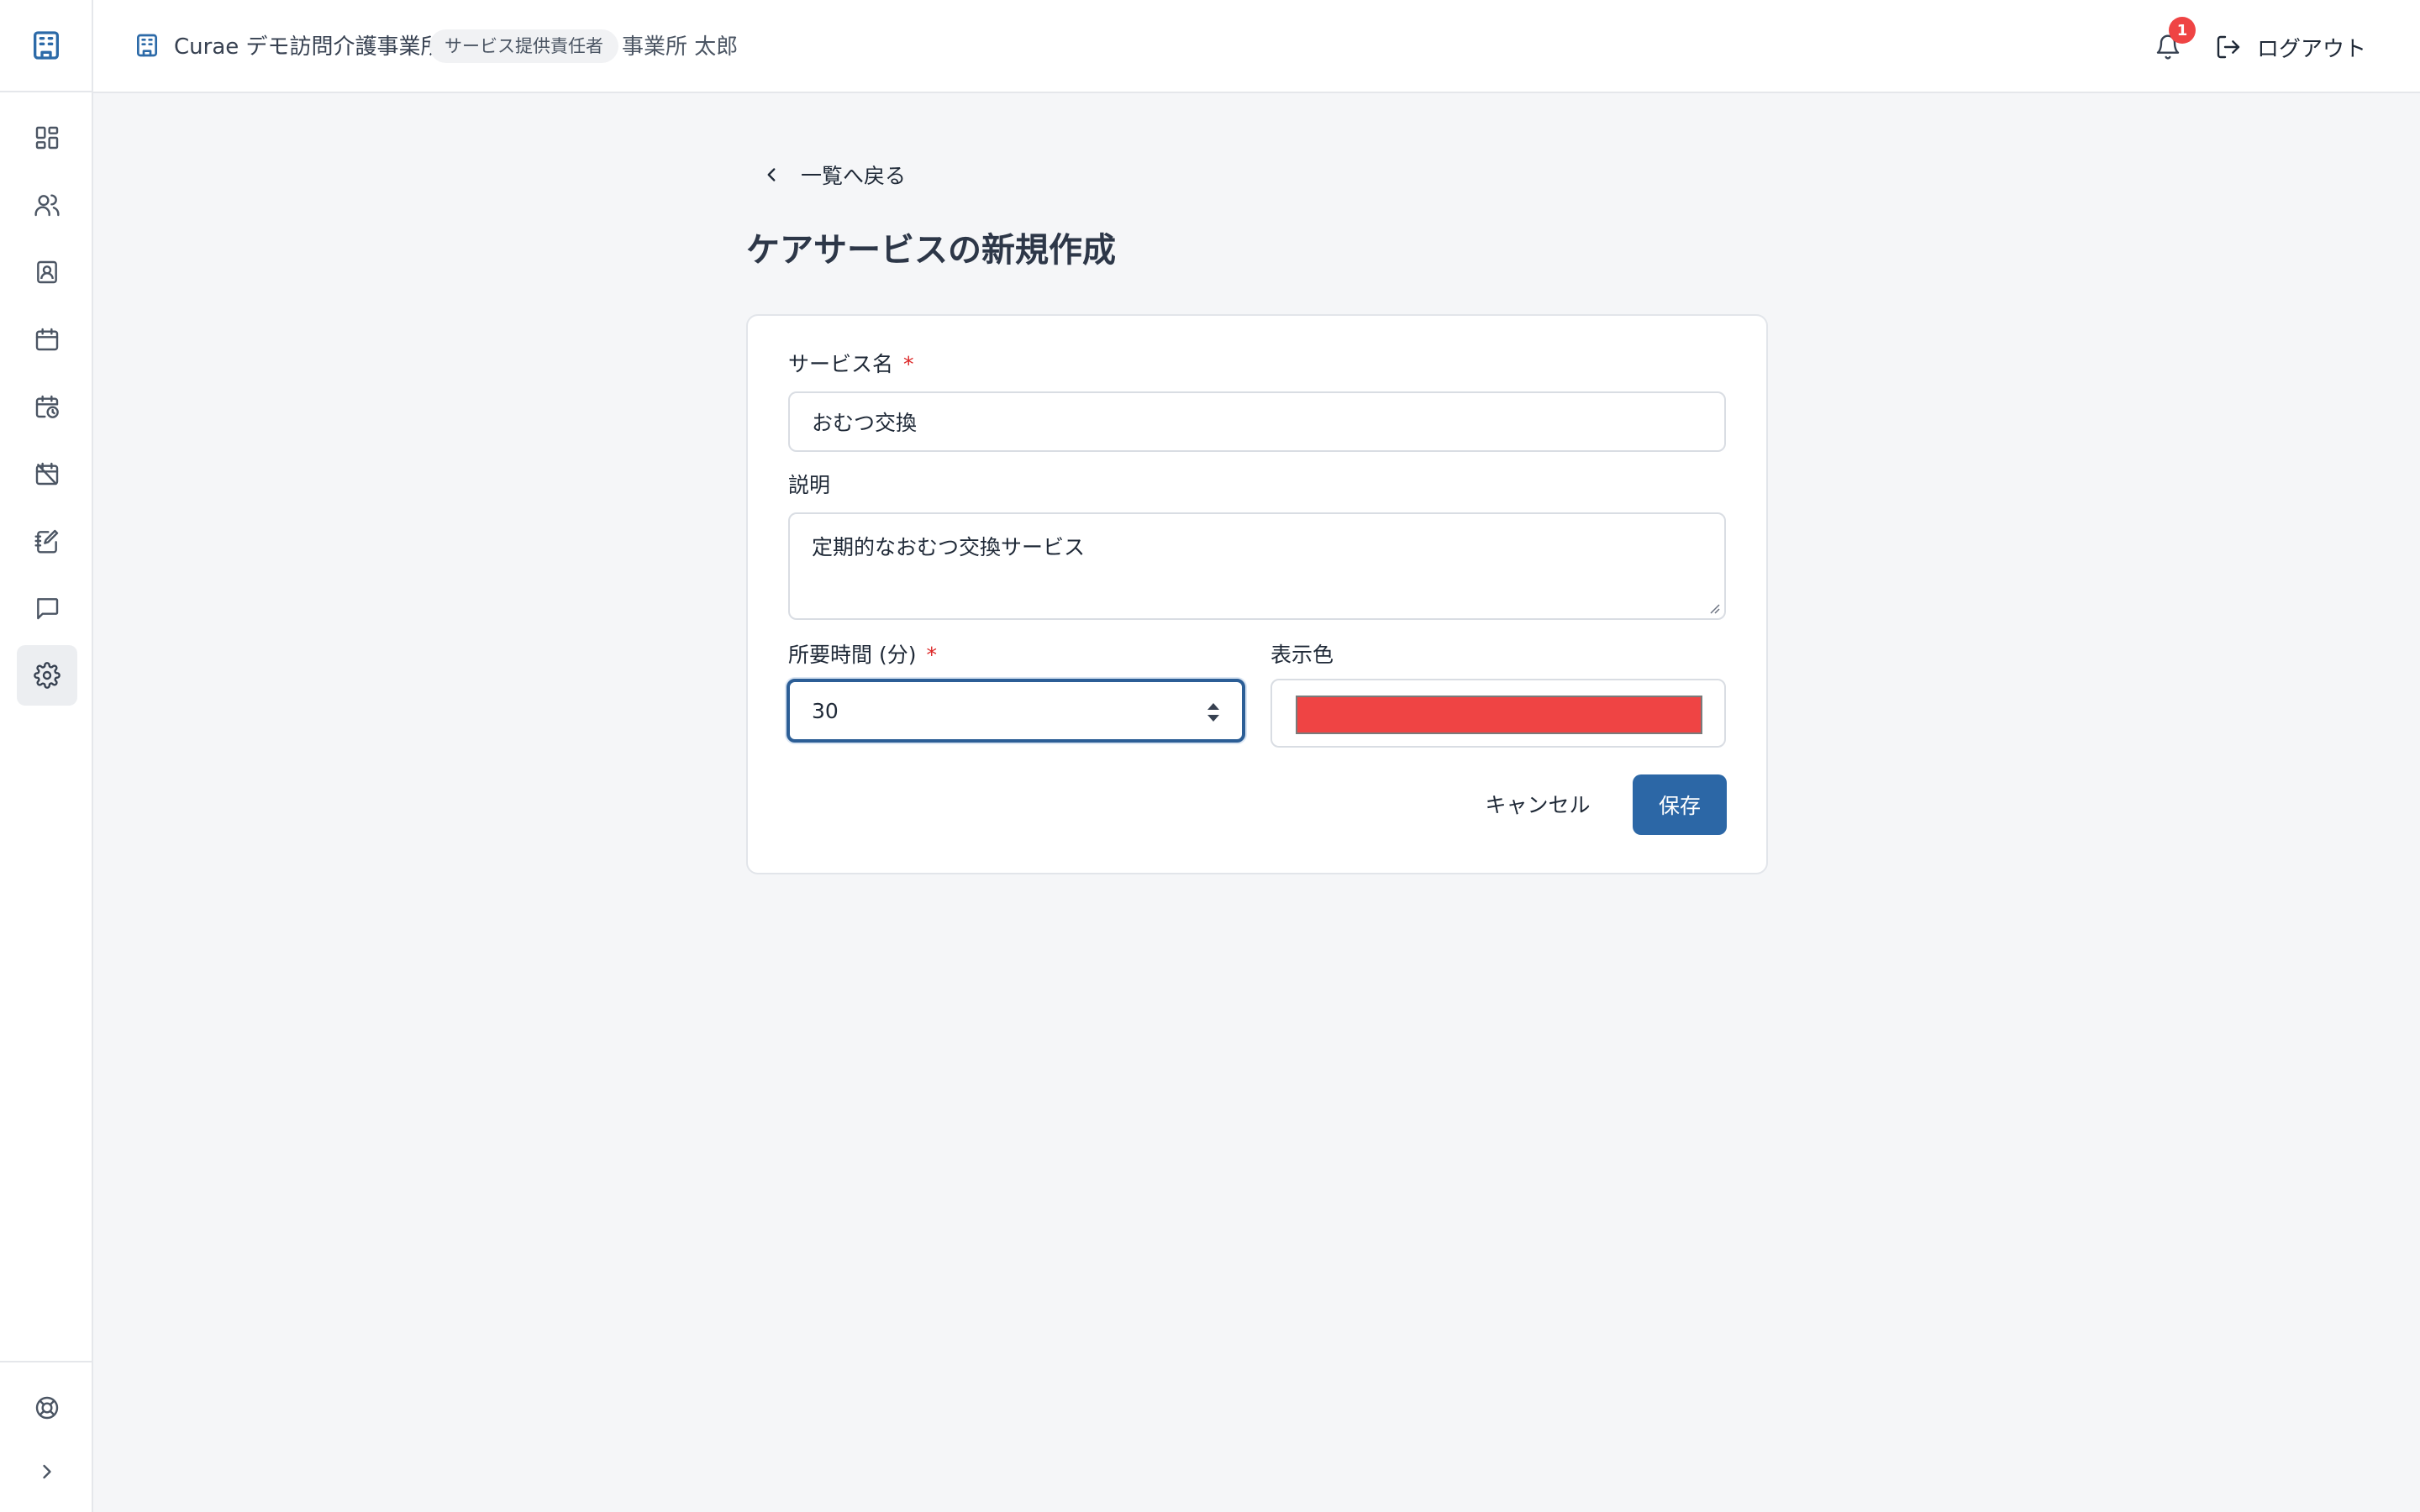  Describe the element at coordinates (2182, 30) in the screenshot. I see `notification-count-badge: 1` at that location.